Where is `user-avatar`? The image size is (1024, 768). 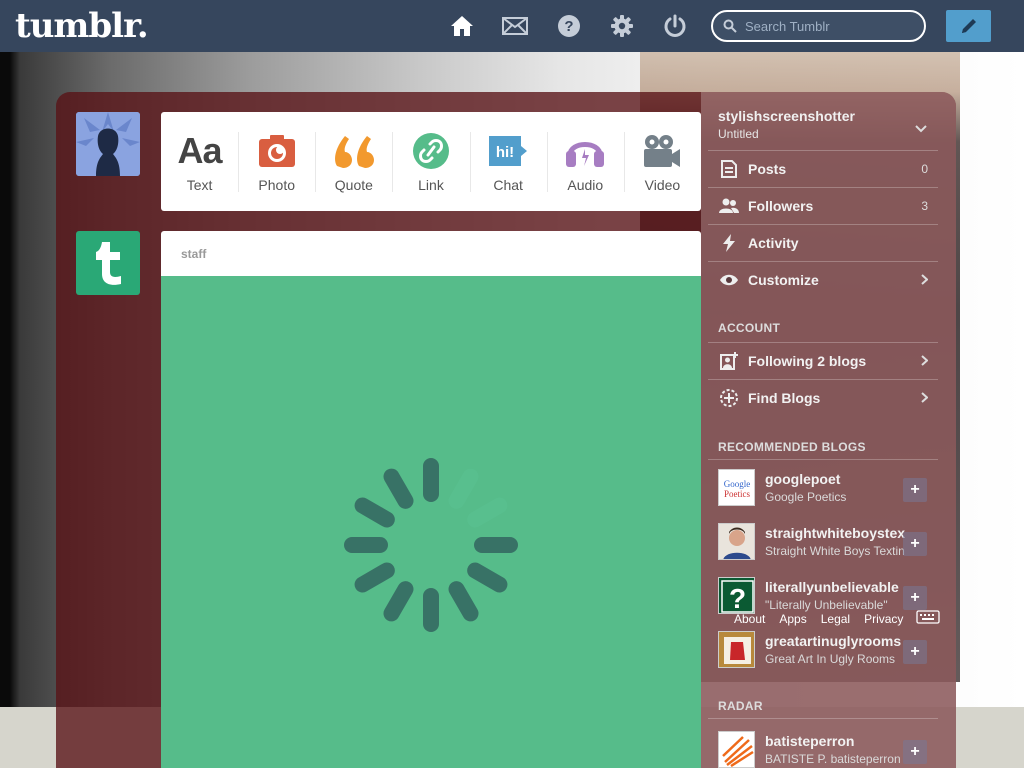
user-avatar is located at coordinates (108, 144).